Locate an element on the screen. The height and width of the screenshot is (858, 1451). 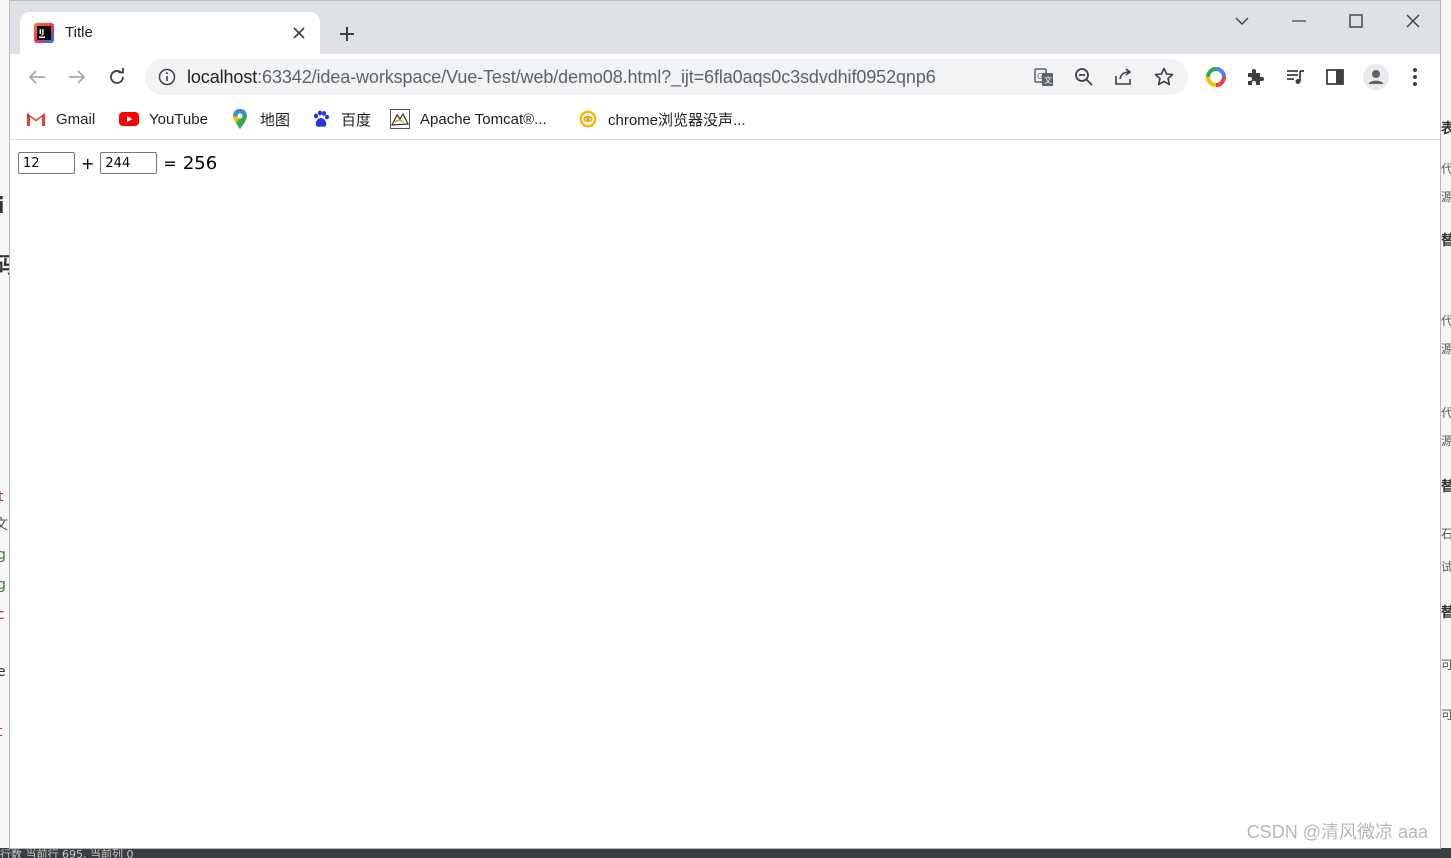
svg-text: IJ is located at coordinates (41, 32).